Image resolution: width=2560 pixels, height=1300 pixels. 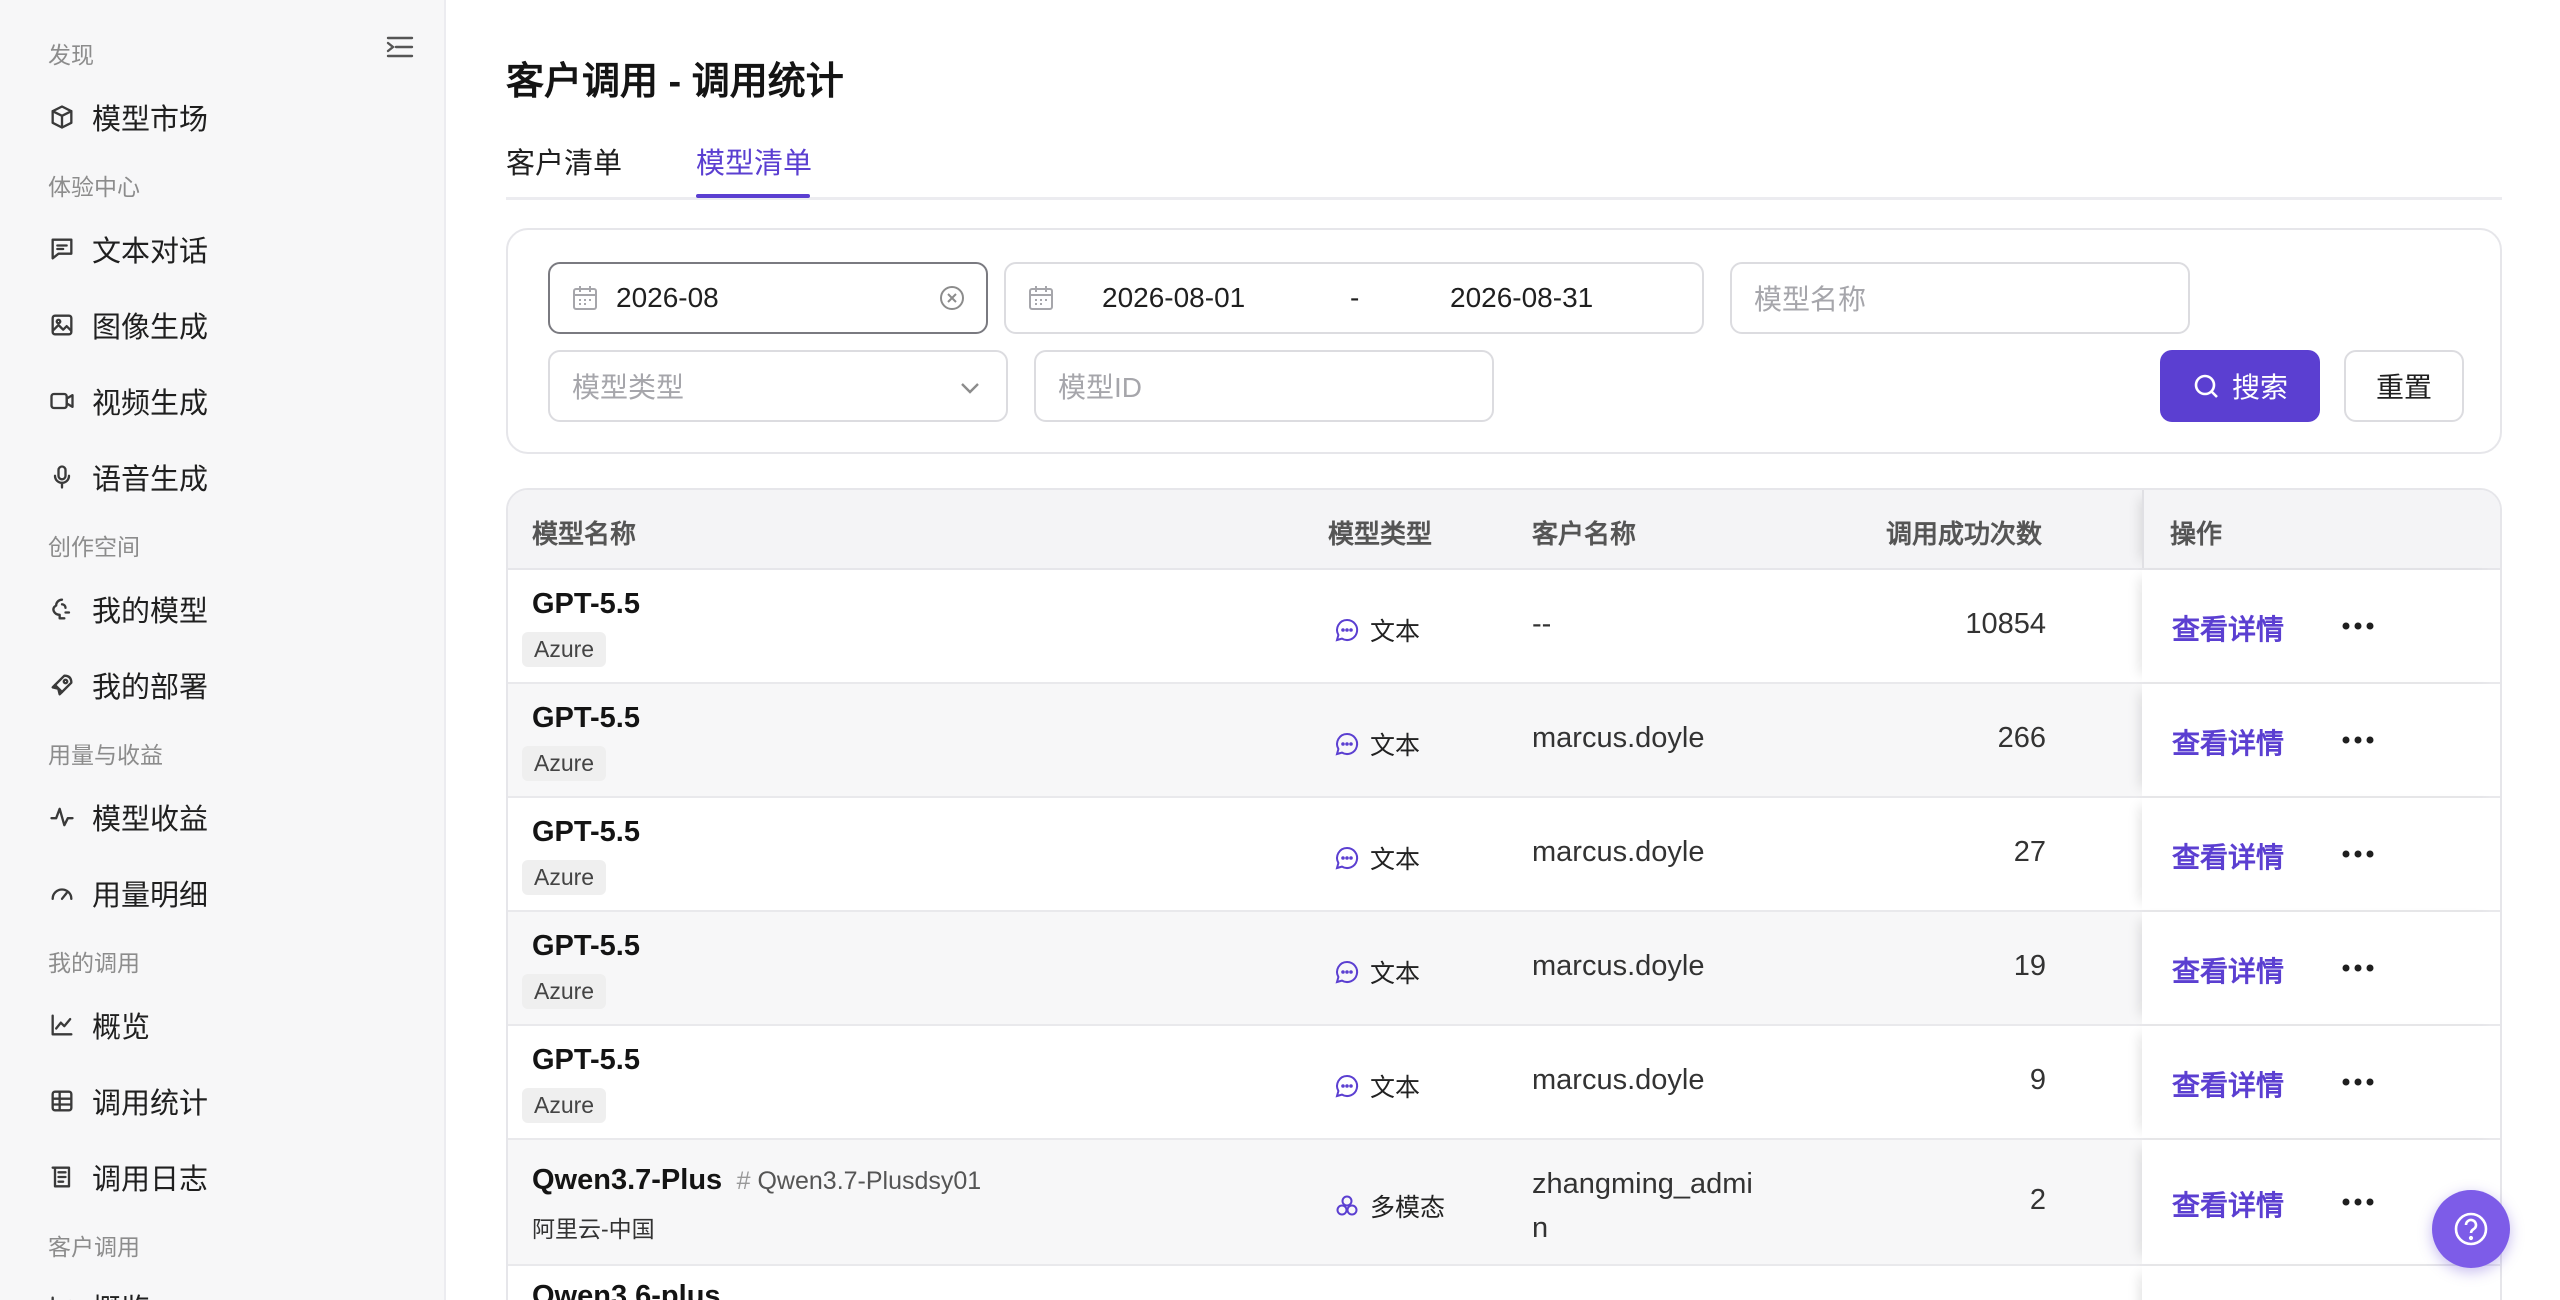 I want to click on sidebar-item-label: 文本对话, so click(x=150, y=252).